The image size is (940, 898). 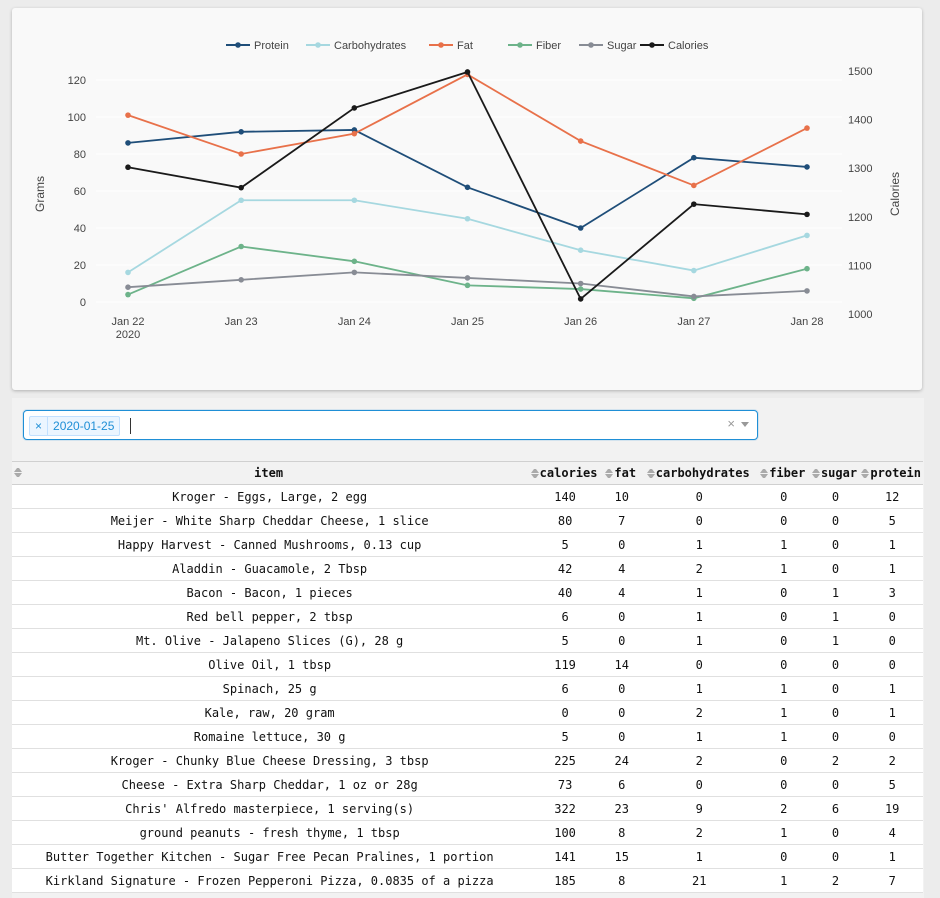 I want to click on cell-carbohydrates: 2, so click(x=699, y=568).